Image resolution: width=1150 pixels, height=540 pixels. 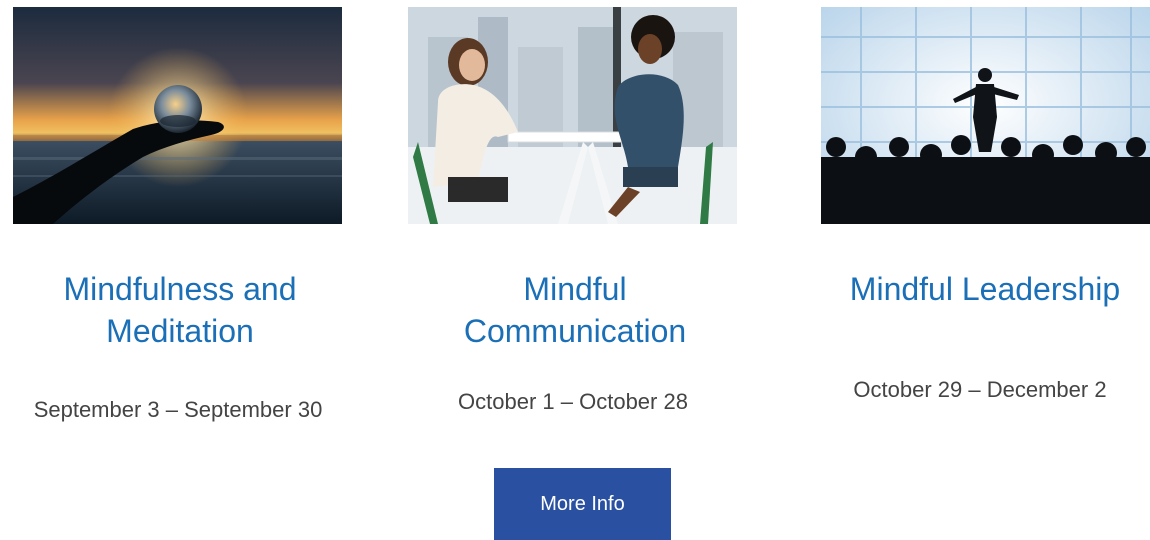 I want to click on course-image-communication, so click(x=572, y=115).